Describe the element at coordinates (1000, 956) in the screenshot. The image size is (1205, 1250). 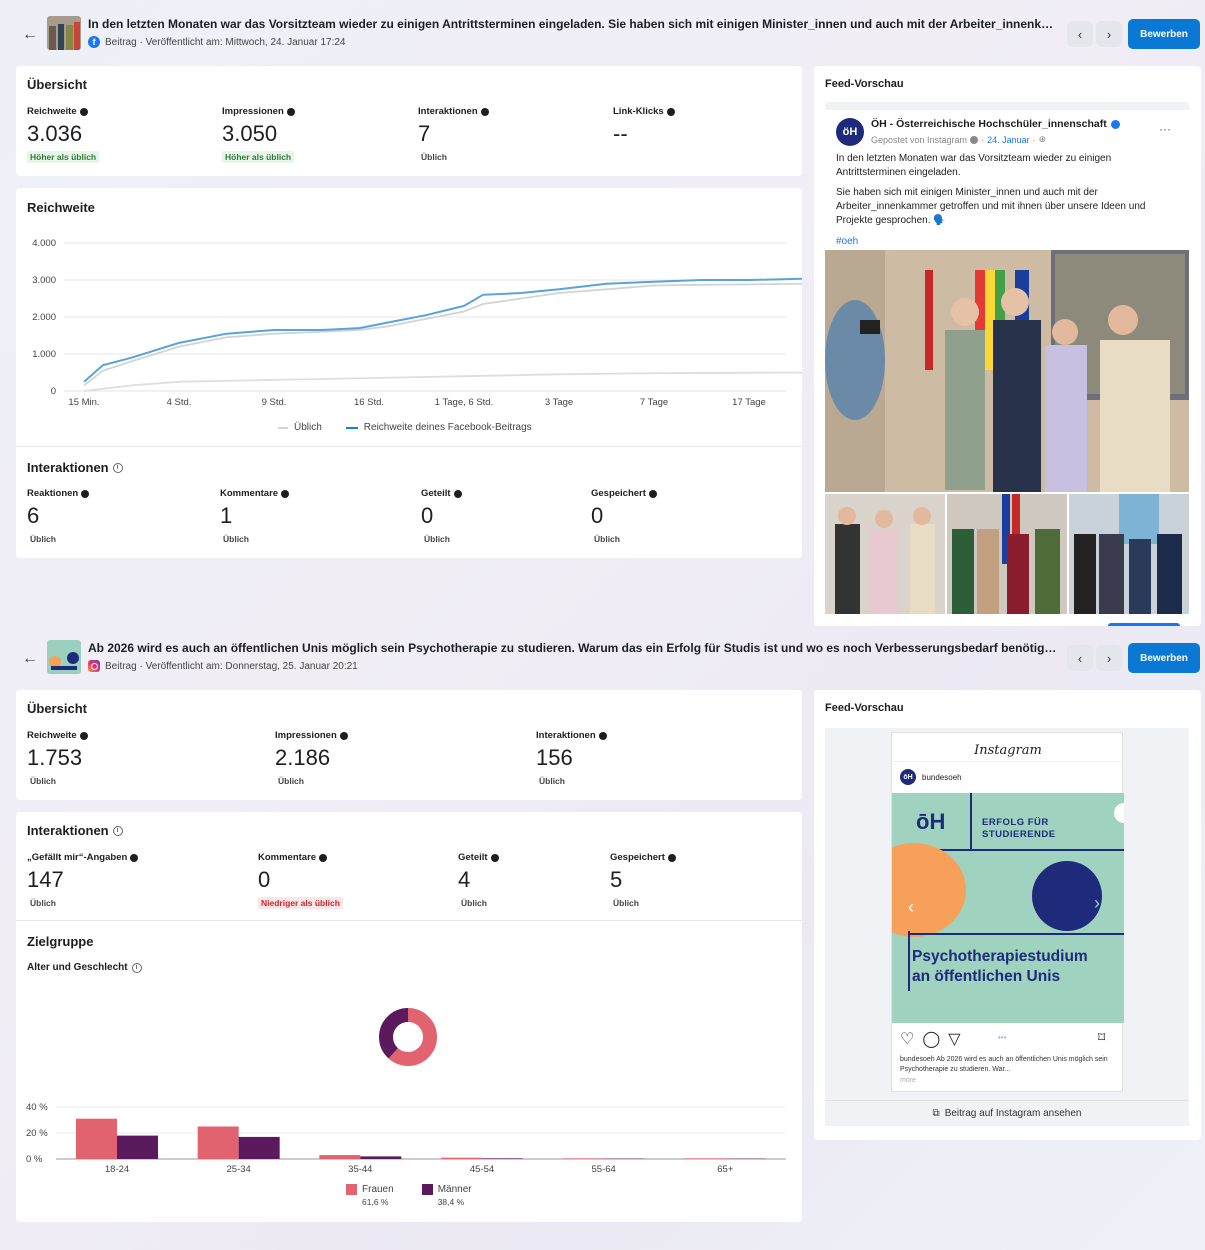
I see `poster-title-1: Psychotherapiestudium` at that location.